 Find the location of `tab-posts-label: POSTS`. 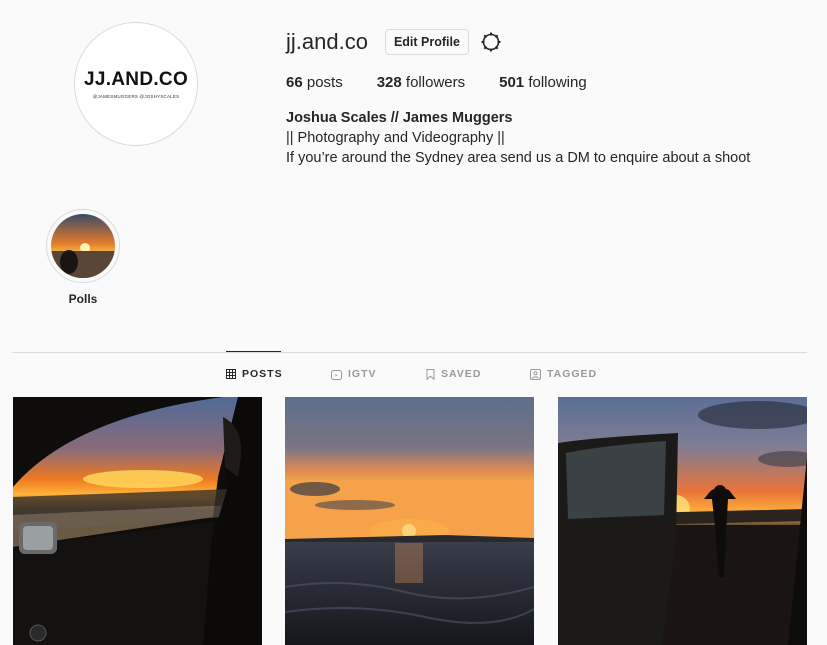

tab-posts-label: POSTS is located at coordinates (262, 374).